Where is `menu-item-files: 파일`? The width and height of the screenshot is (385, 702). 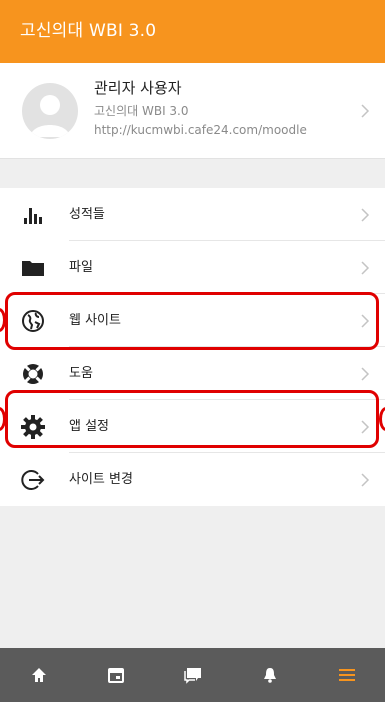
menu-item-files: 파일 is located at coordinates (192, 267).